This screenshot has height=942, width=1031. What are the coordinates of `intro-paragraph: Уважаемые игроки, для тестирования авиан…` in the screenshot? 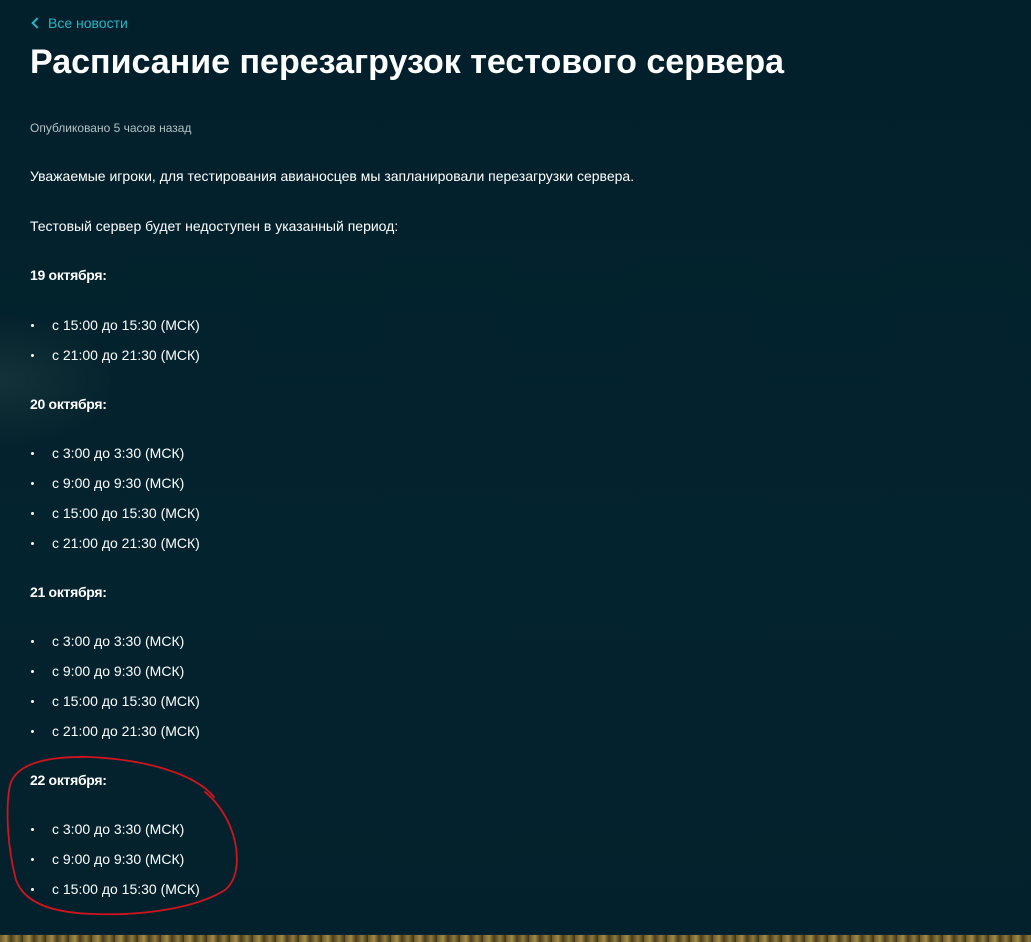 It's located at (332, 176).